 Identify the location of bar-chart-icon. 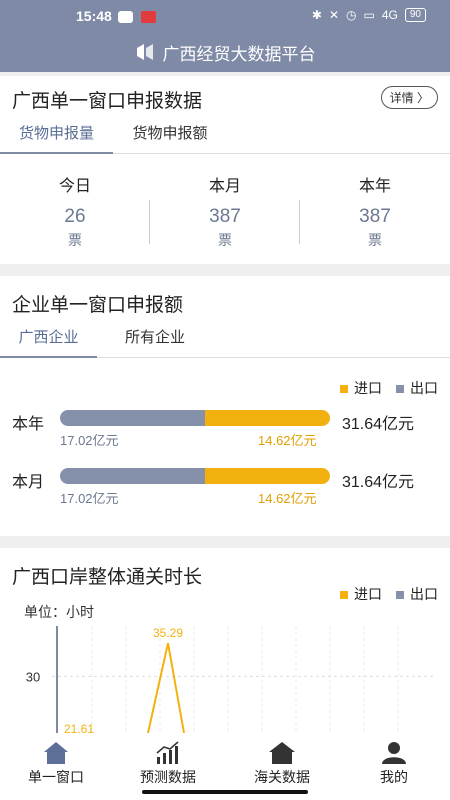
(167, 752).